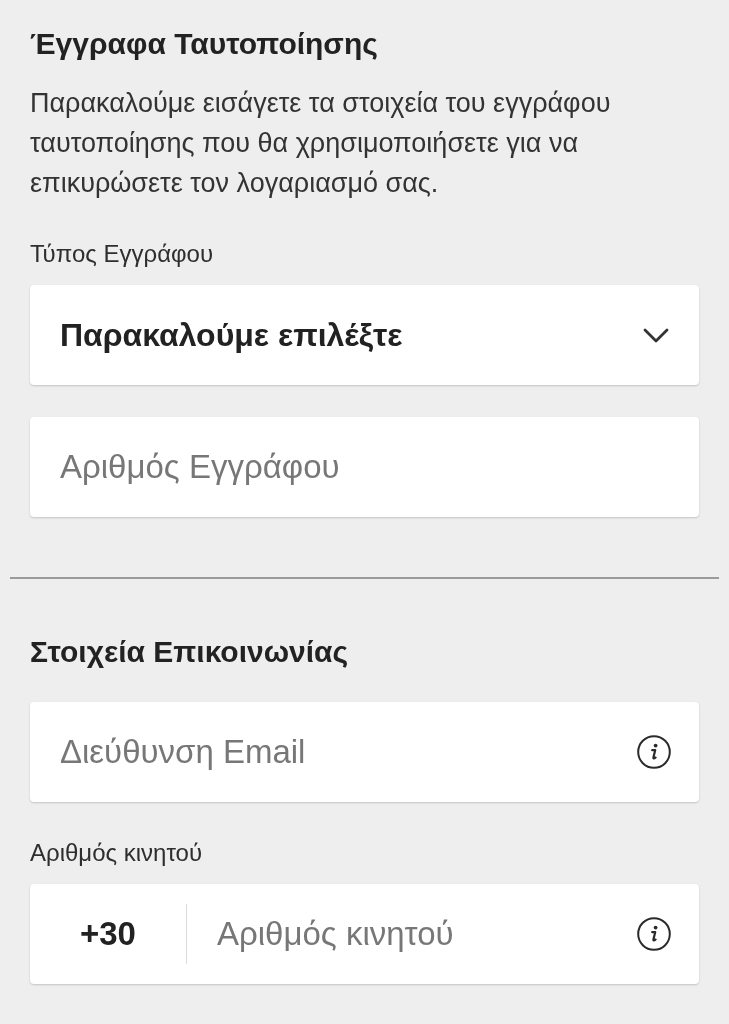 The width and height of the screenshot is (729, 1024). I want to click on field-label: Τύπος Εγγράφου, so click(122, 254).